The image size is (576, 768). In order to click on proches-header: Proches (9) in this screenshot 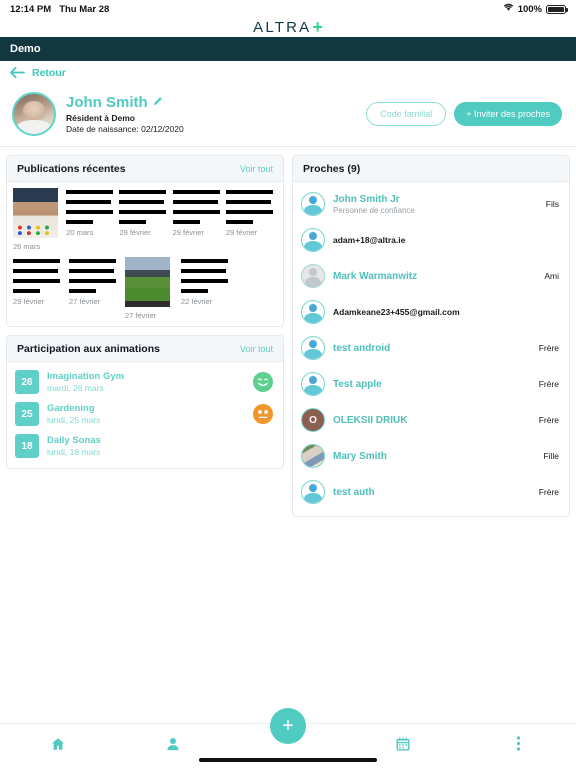, I will do `click(431, 169)`.